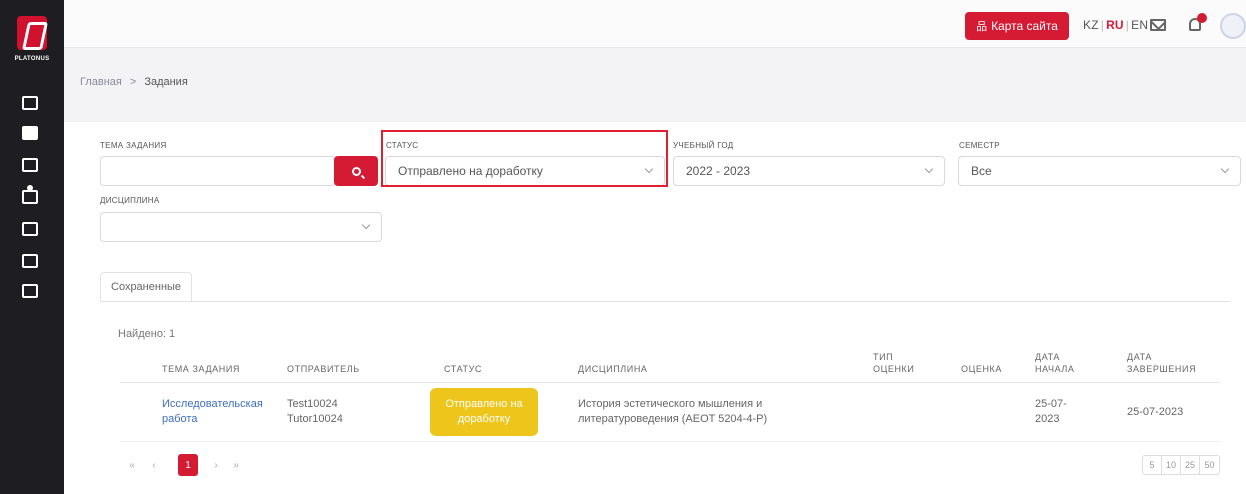  What do you see at coordinates (484, 419) in the screenshot?
I see `status-badge-line2: доработку` at bounding box center [484, 419].